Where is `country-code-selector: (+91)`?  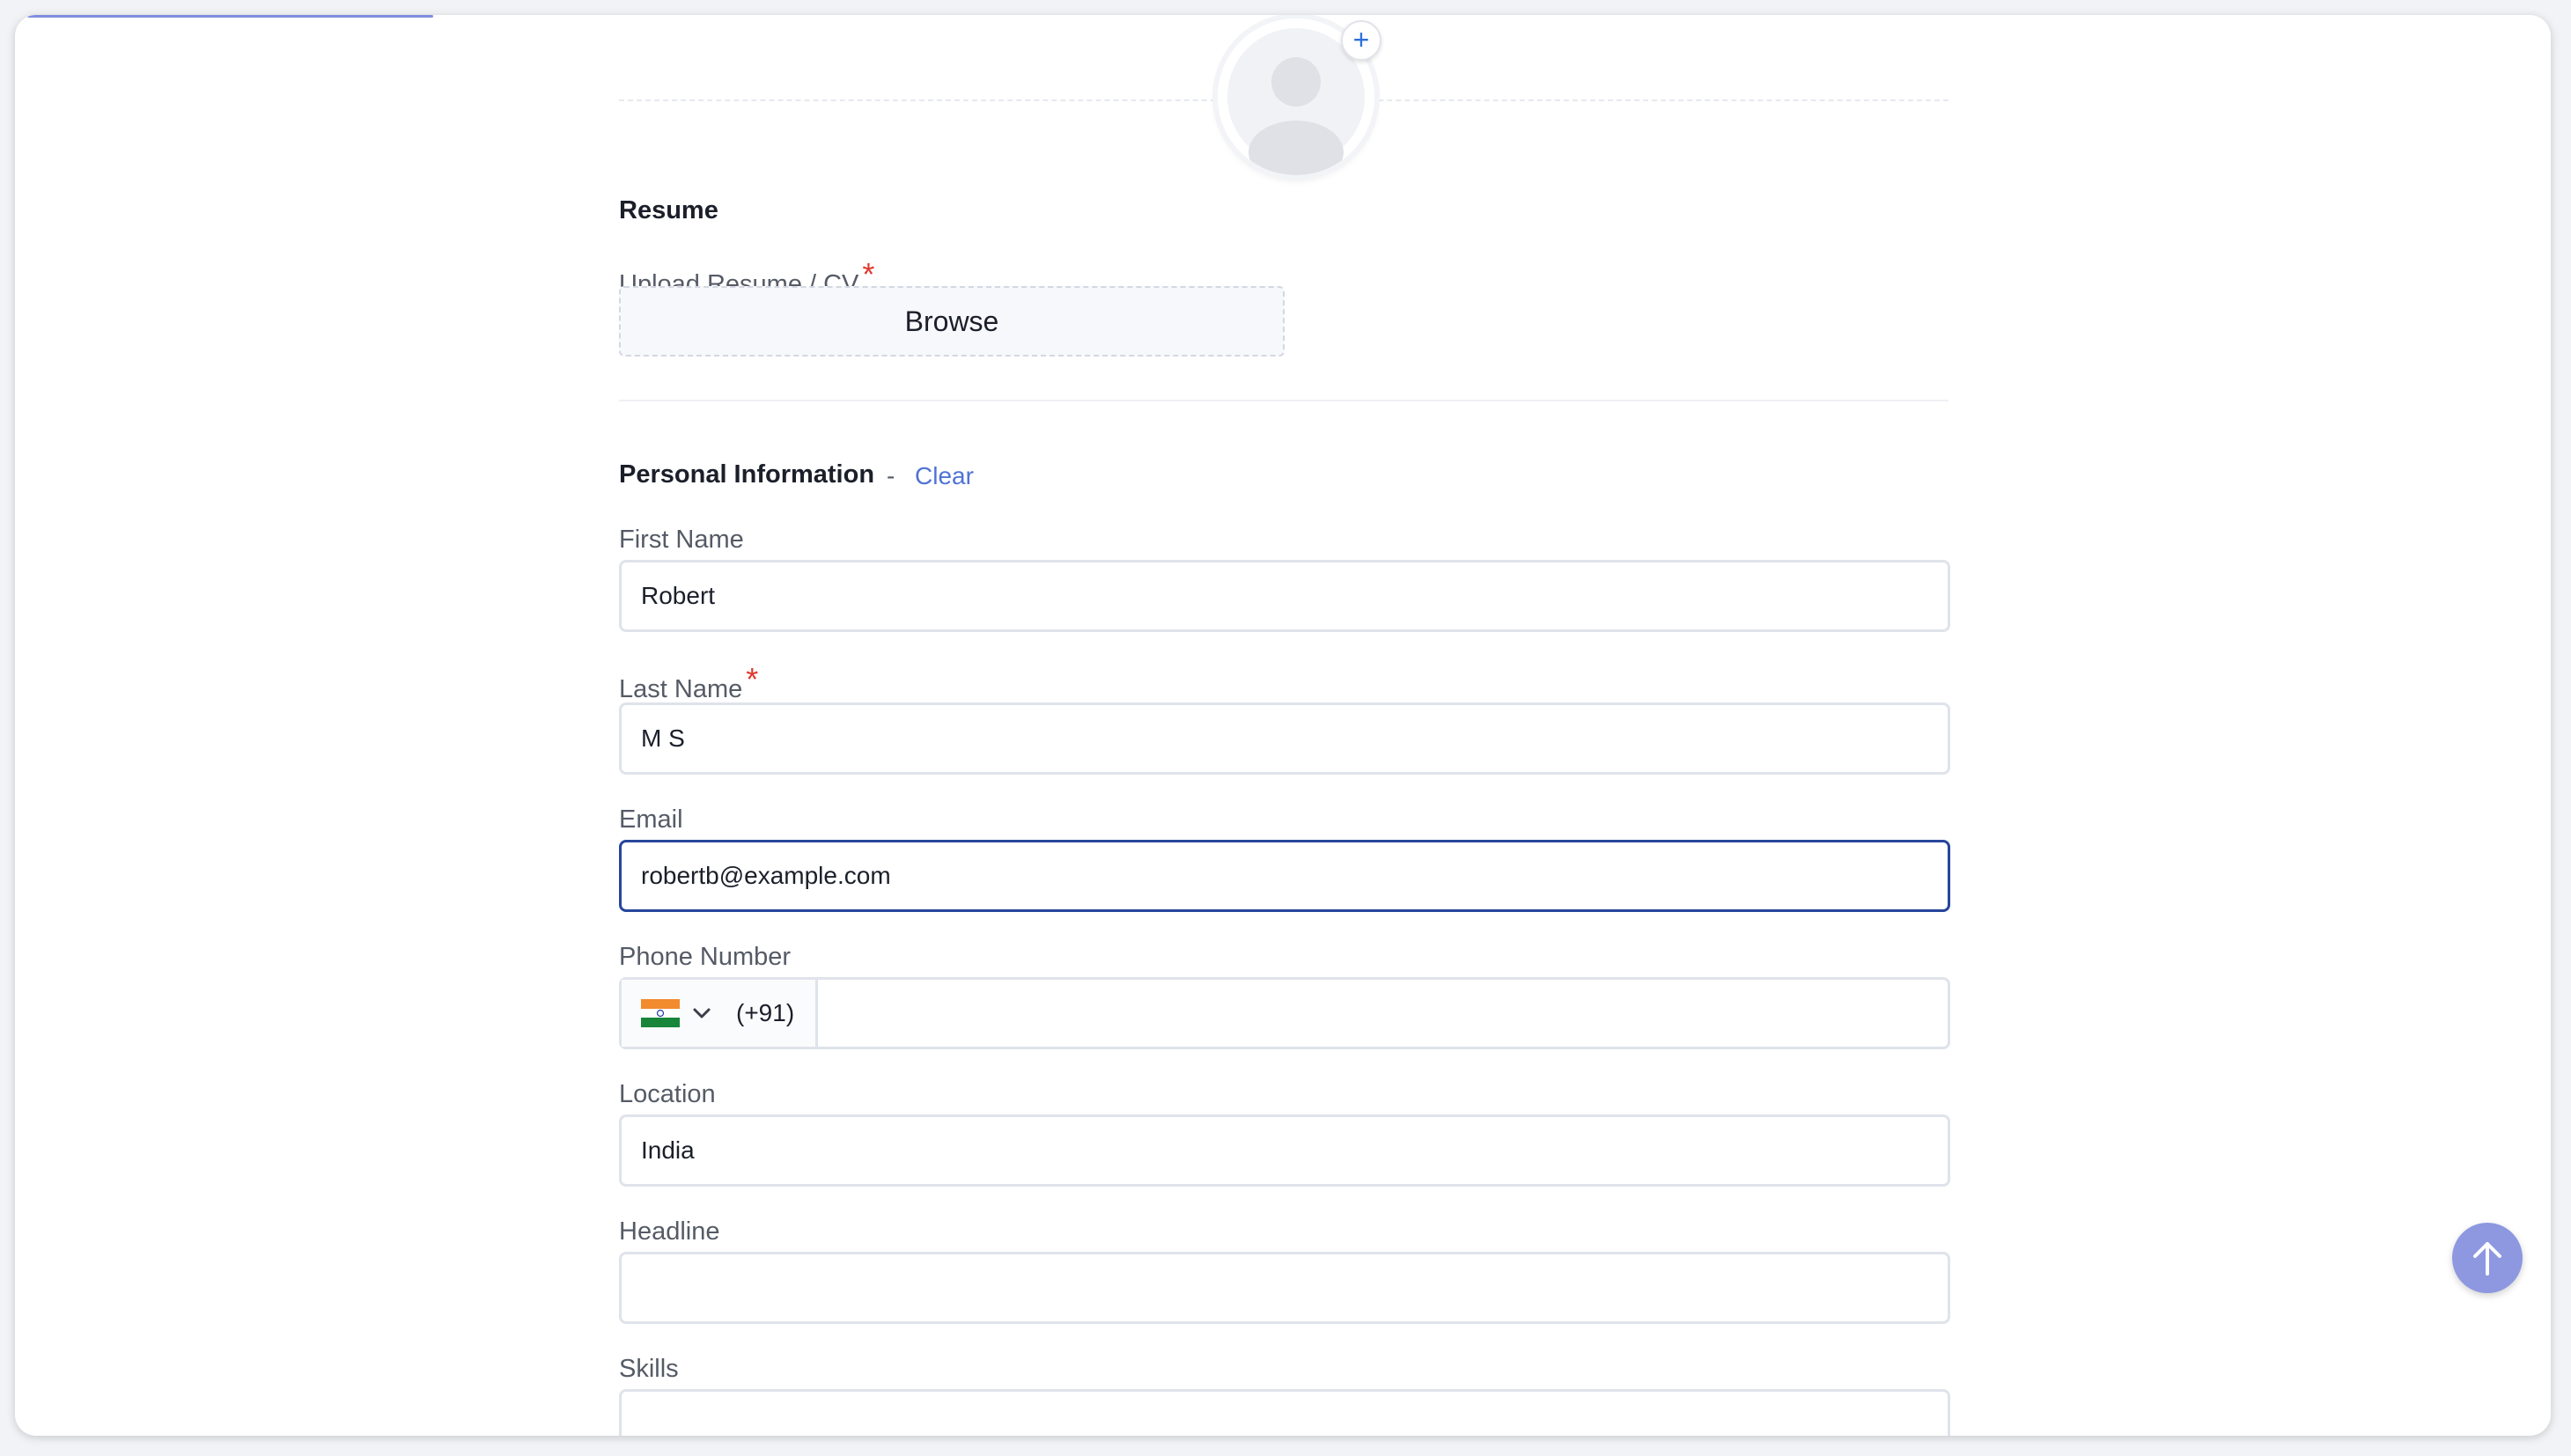
country-code-selector: (+91) is located at coordinates (720, 1014).